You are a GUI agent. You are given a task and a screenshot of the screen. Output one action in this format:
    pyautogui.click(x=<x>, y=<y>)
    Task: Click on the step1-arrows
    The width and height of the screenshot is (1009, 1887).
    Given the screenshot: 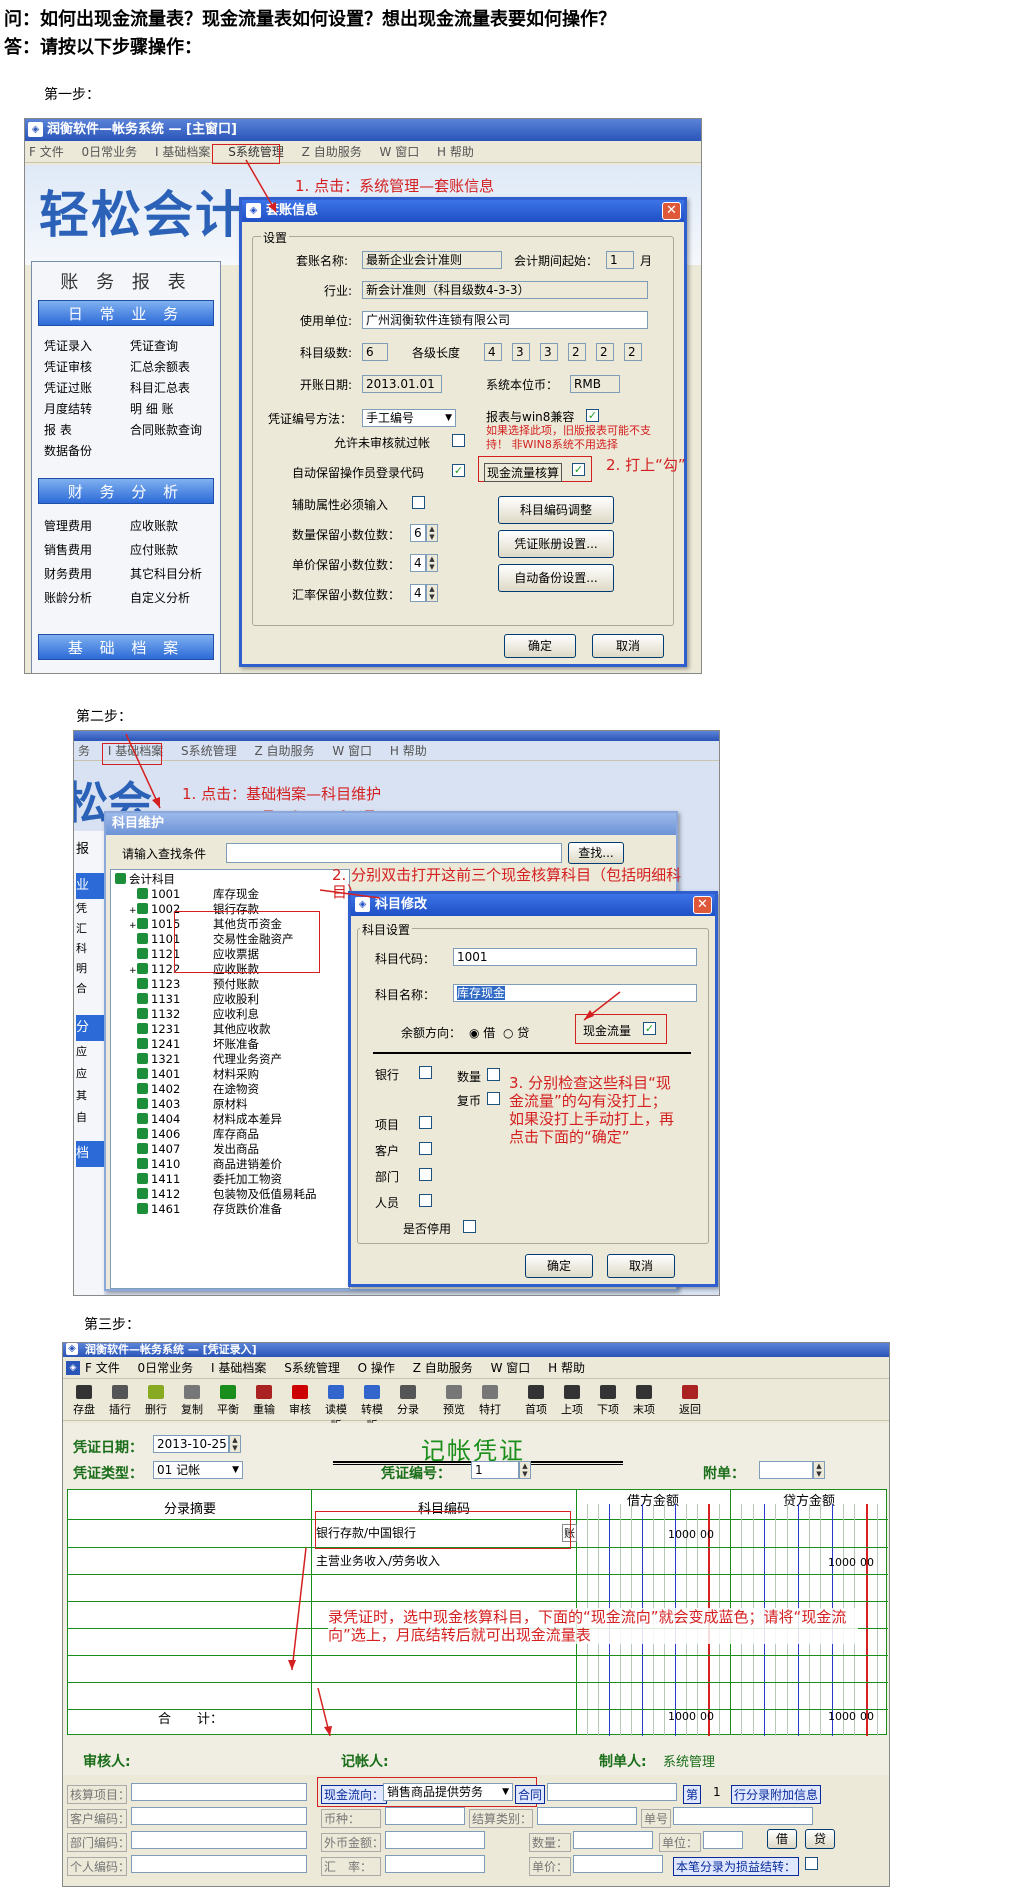 What is the action you would take?
    pyautogui.click(x=261, y=186)
    